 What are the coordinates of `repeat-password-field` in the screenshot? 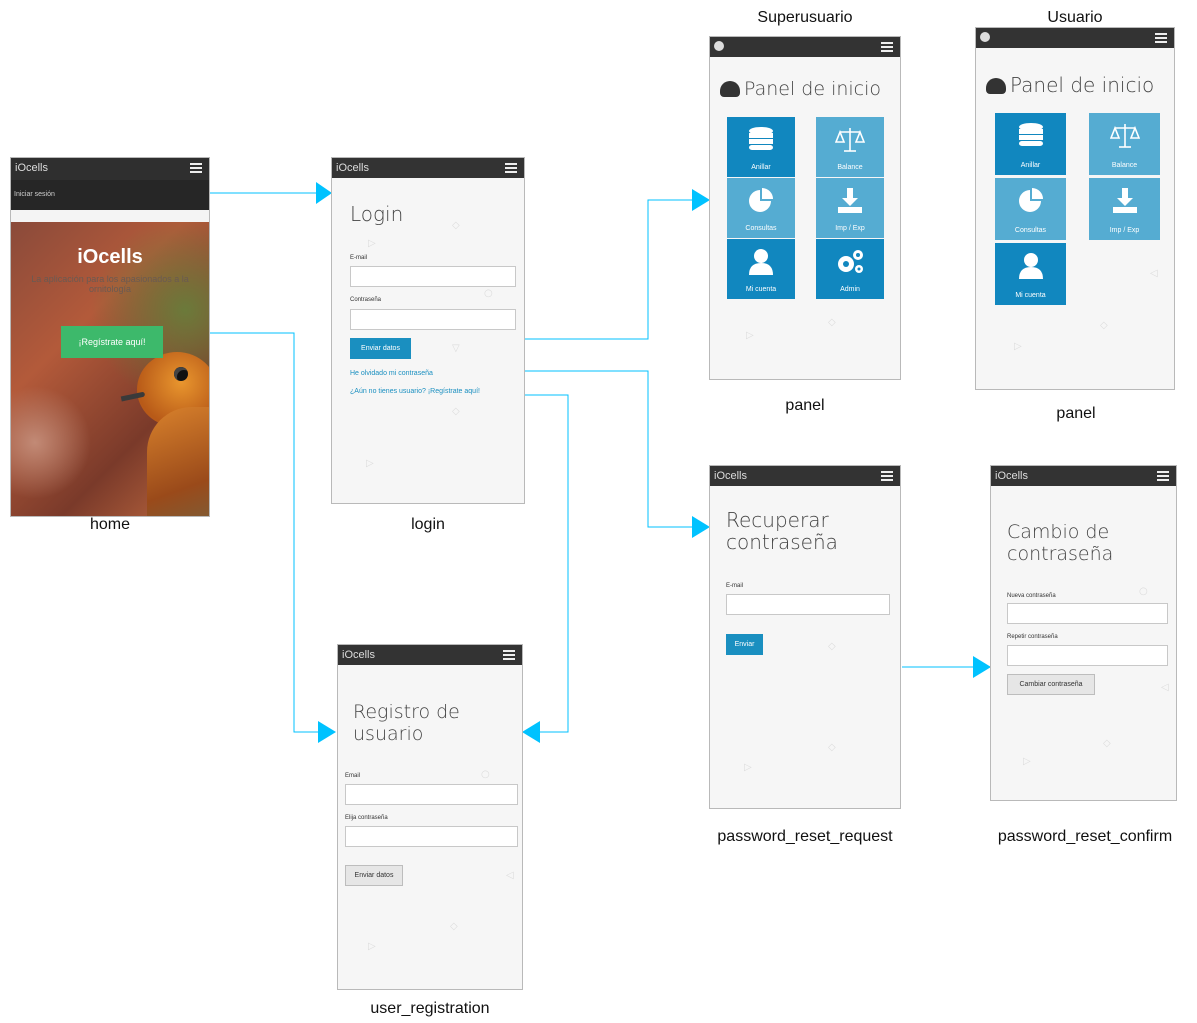 It's located at (1087, 655).